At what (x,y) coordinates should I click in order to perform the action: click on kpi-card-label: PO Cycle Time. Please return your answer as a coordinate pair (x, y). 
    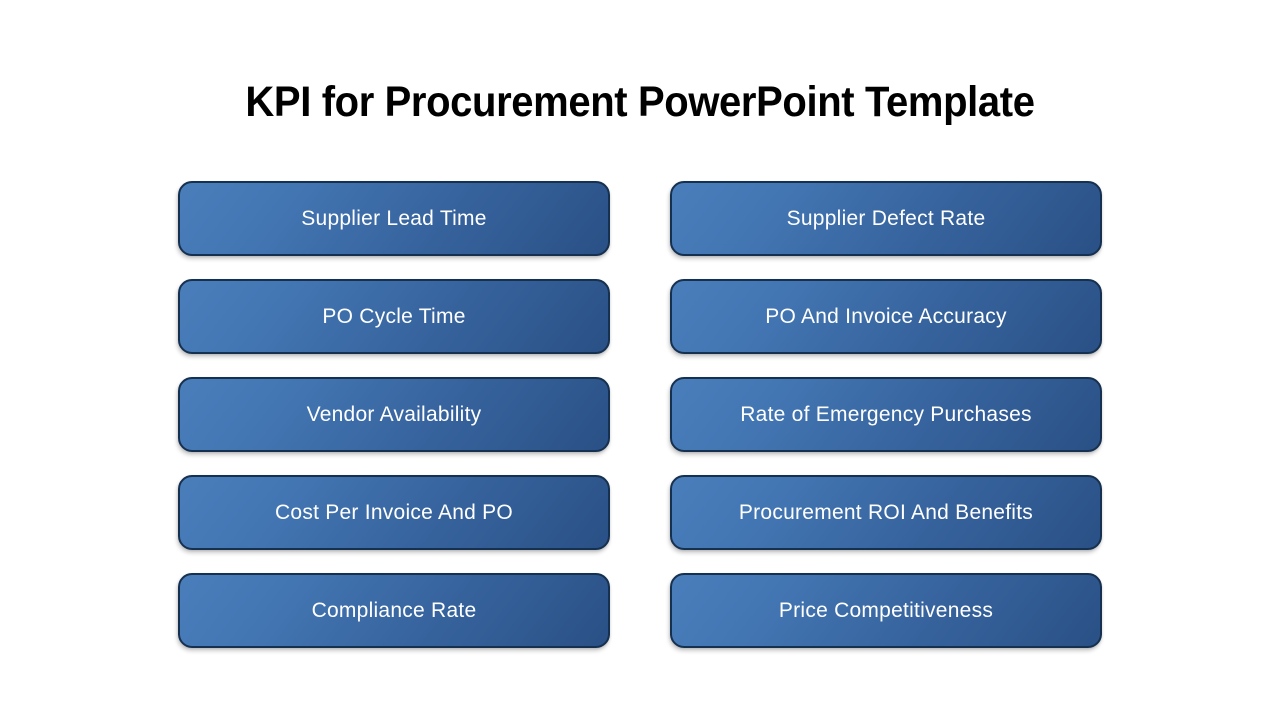
    Looking at the image, I should click on (394, 316).